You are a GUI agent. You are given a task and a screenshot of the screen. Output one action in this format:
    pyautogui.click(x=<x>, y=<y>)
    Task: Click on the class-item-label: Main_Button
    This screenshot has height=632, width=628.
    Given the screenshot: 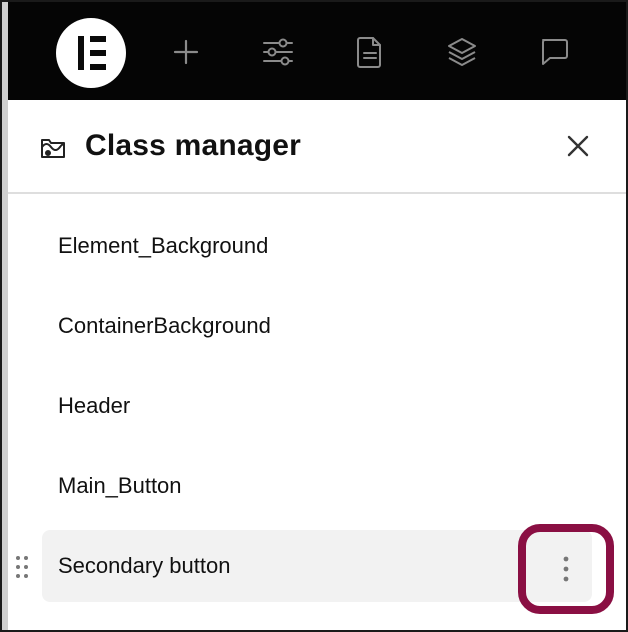 What is the action you would take?
    pyautogui.click(x=120, y=485)
    